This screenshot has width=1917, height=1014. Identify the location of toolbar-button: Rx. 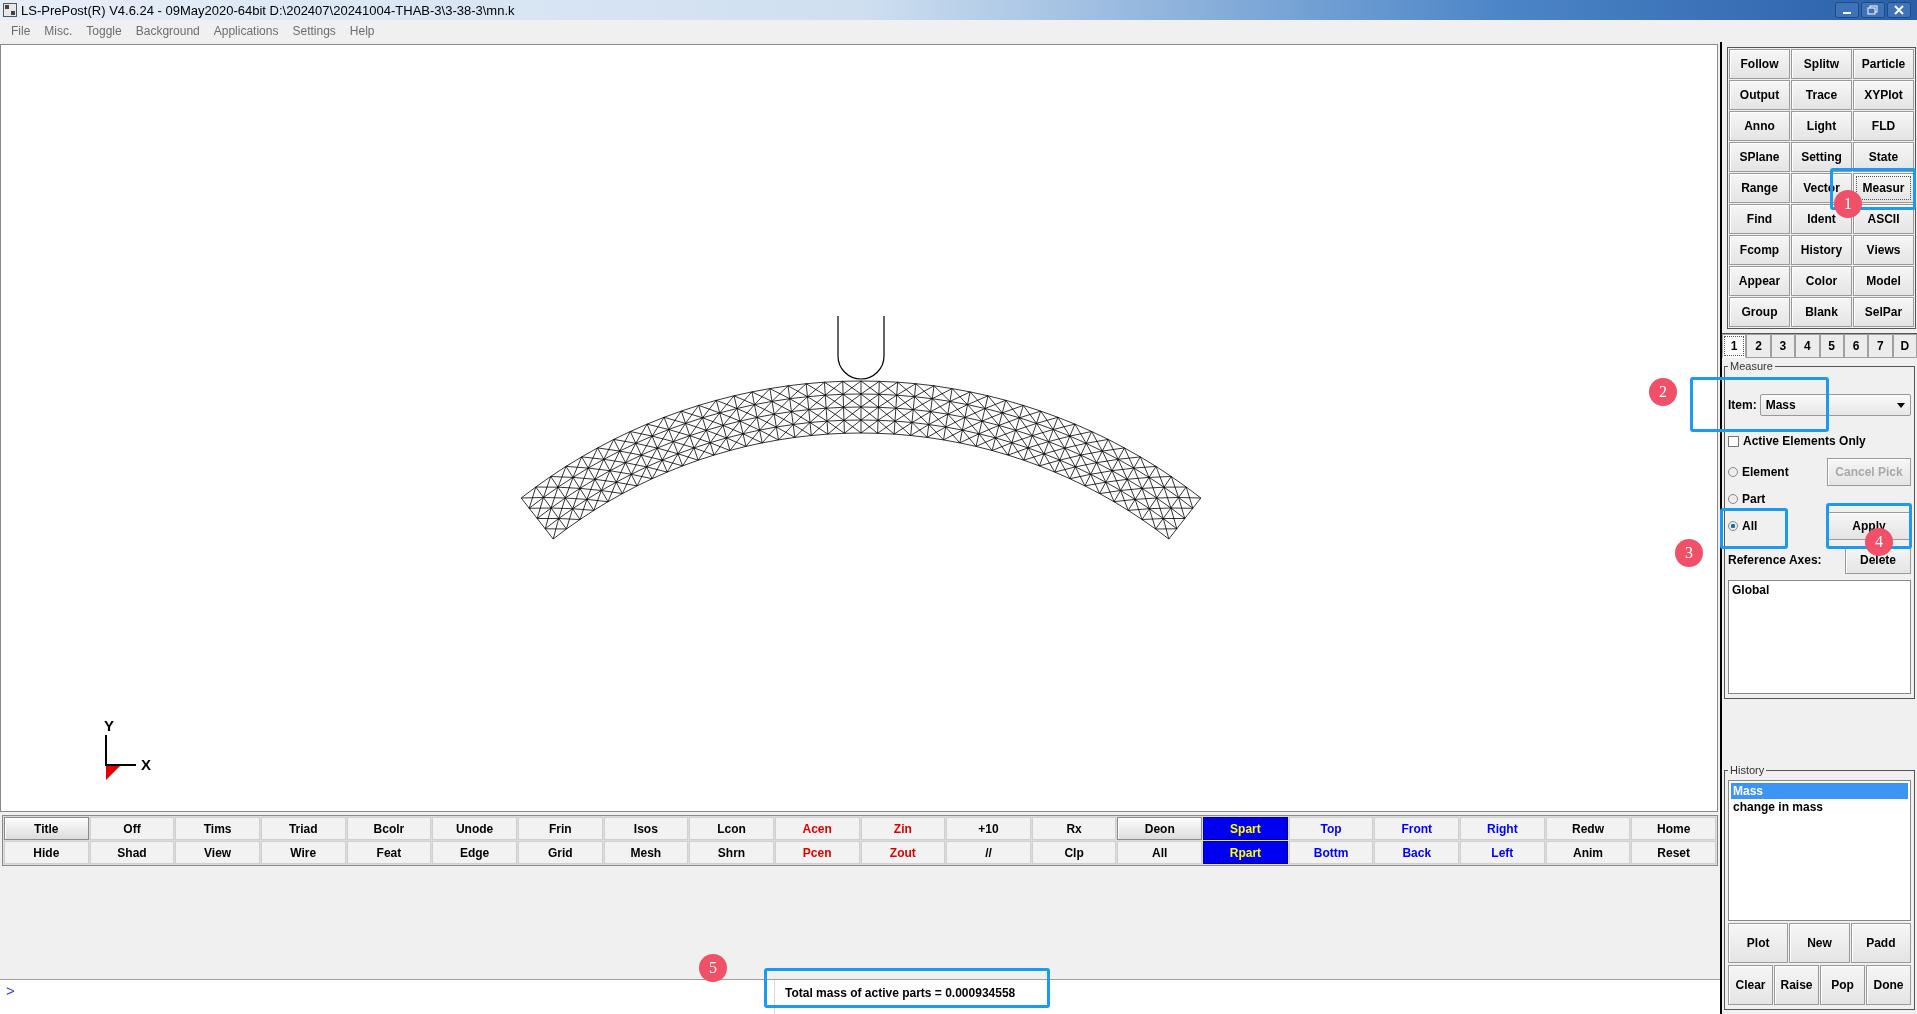
(1074, 828).